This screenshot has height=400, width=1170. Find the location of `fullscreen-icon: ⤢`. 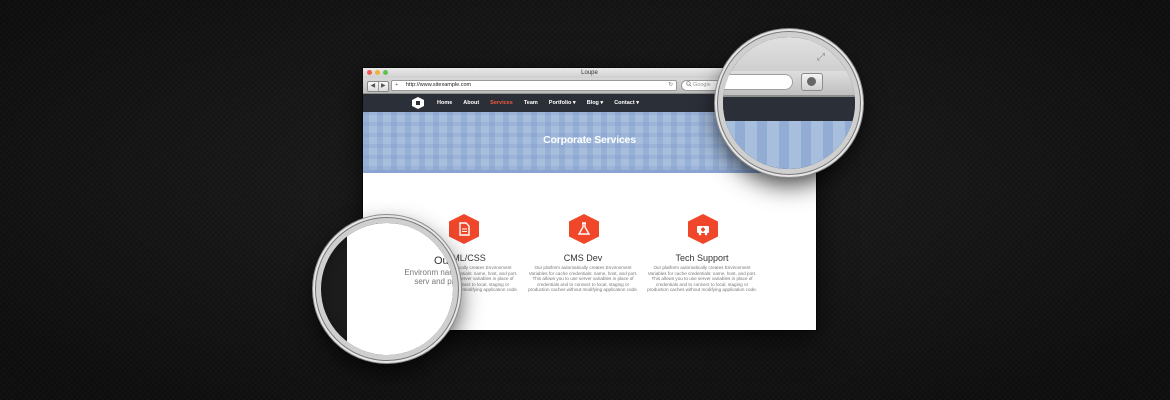

fullscreen-icon: ⤢ is located at coordinates (822, 58).